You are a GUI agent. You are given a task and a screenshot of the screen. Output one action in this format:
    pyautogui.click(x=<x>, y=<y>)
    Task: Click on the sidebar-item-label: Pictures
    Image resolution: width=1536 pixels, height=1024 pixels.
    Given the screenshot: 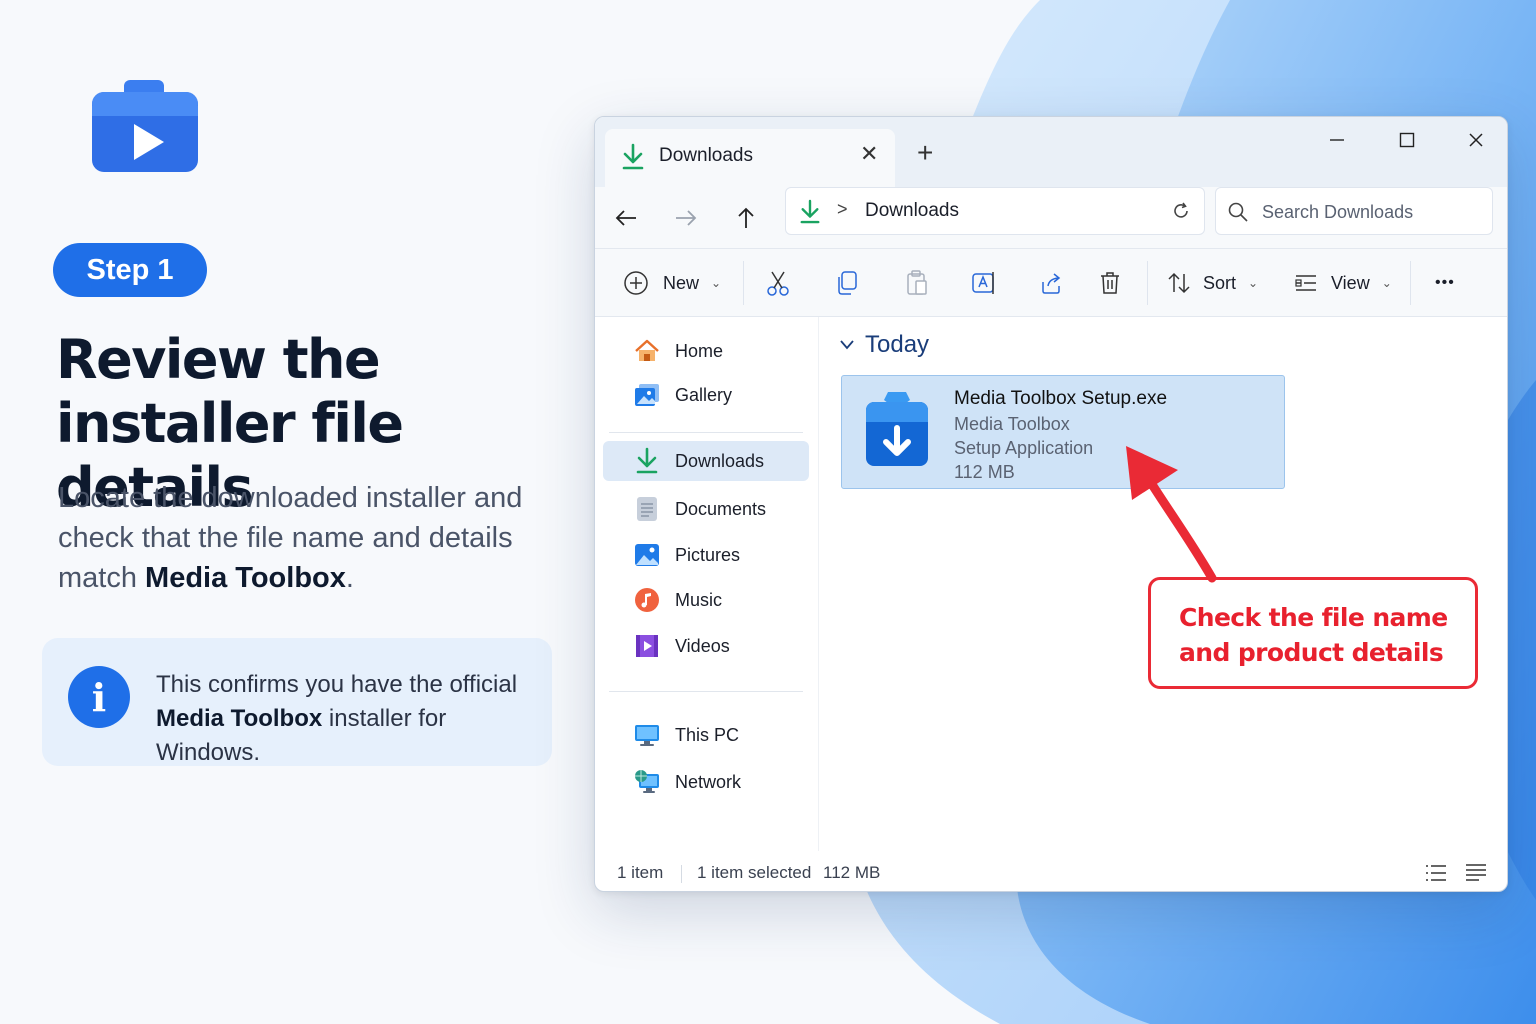 What is the action you would take?
    pyautogui.click(x=708, y=554)
    